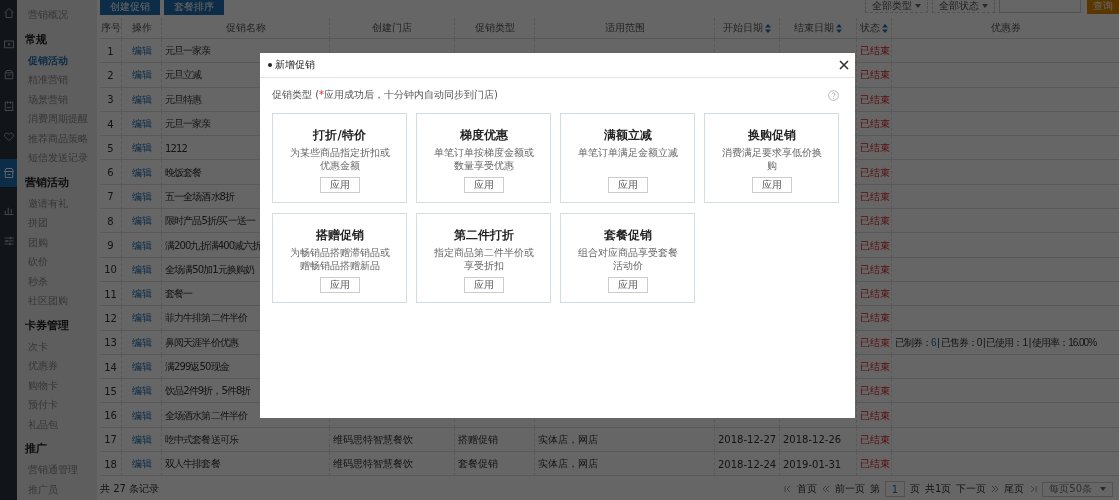  What do you see at coordinates (130, 489) in the screenshot?
I see `record-count: 共 27 条记录` at bounding box center [130, 489].